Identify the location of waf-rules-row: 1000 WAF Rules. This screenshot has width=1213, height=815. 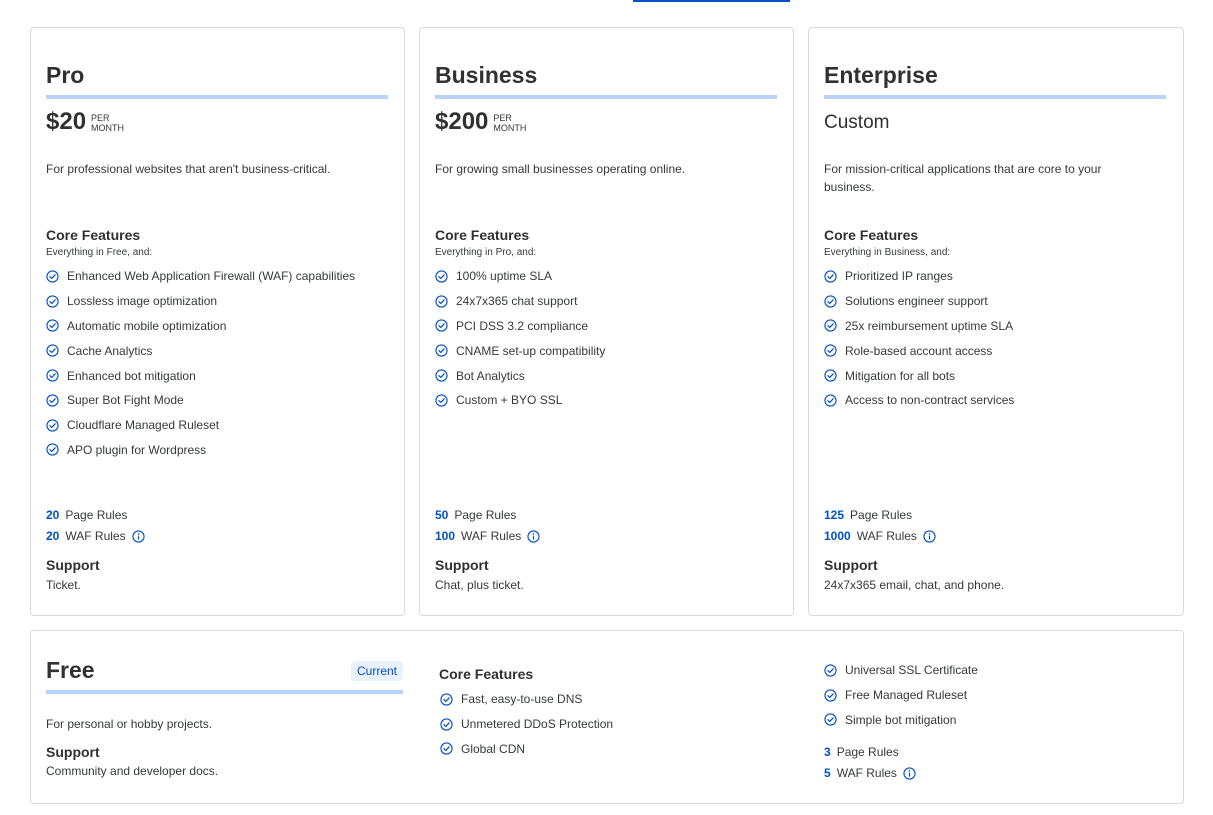
(880, 536).